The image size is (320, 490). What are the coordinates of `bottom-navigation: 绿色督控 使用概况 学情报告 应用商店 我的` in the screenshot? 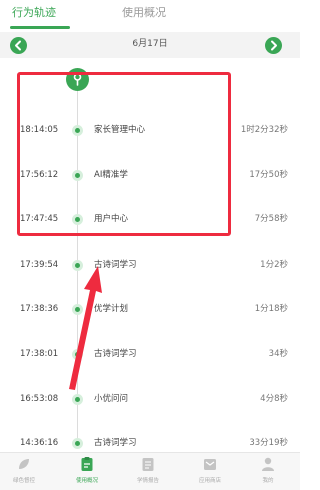 It's located at (150, 471).